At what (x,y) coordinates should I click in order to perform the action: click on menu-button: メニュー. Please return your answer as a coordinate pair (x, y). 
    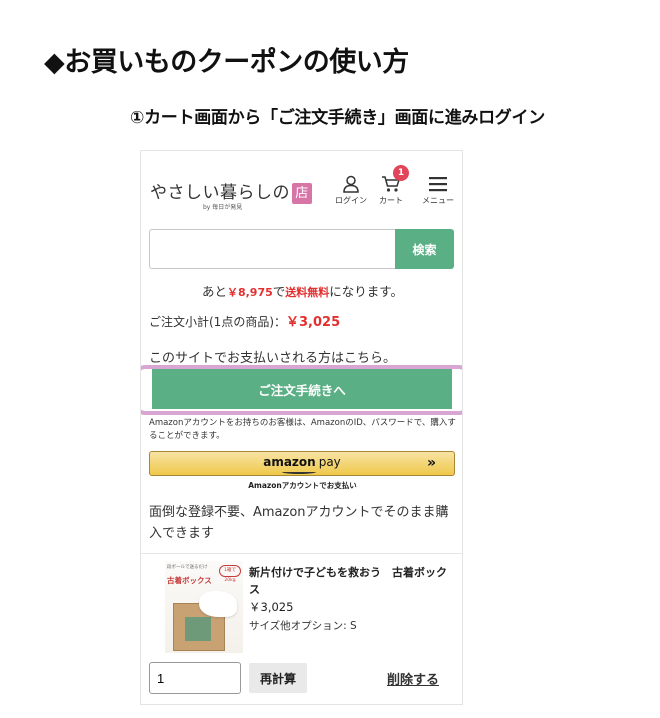
    Looking at the image, I should click on (438, 190).